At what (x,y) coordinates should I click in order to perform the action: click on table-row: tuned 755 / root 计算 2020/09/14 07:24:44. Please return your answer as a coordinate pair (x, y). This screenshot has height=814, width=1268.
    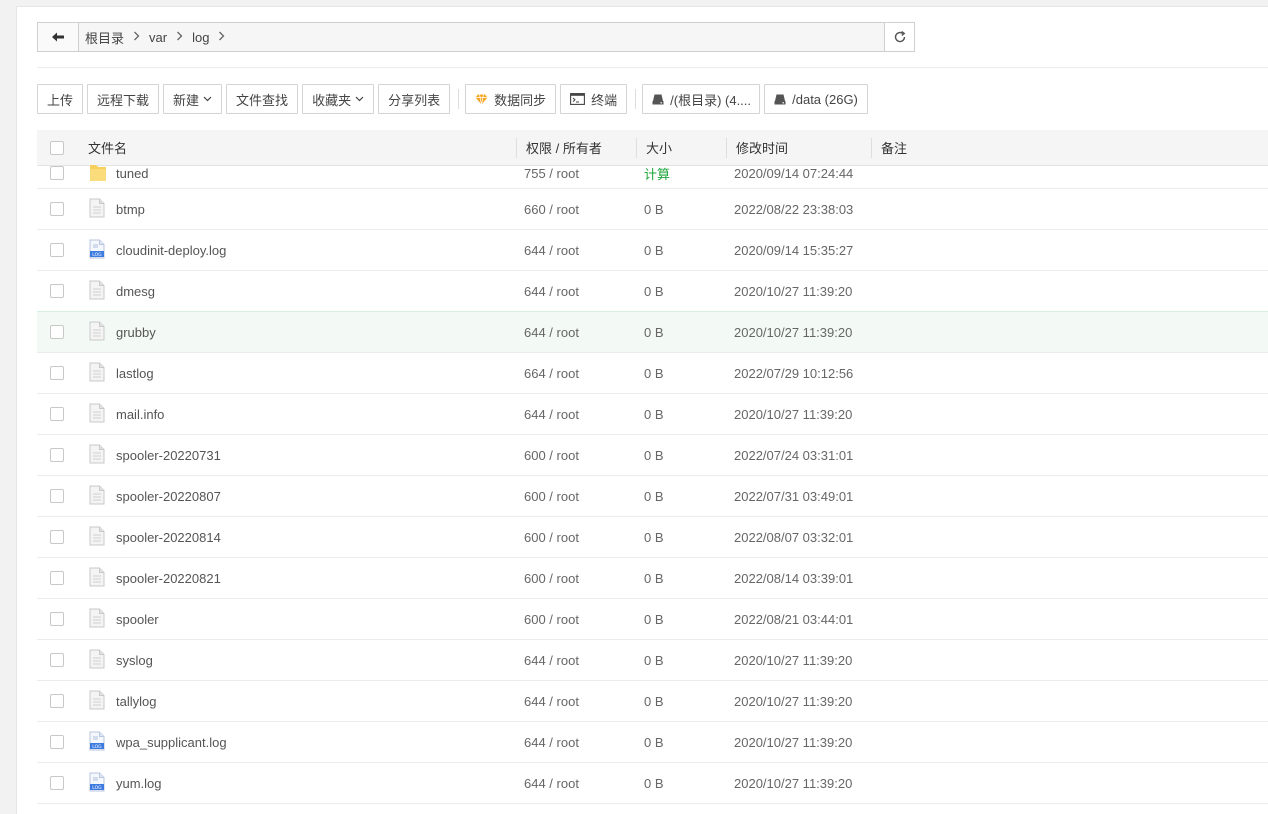
    Looking at the image, I should click on (652, 173).